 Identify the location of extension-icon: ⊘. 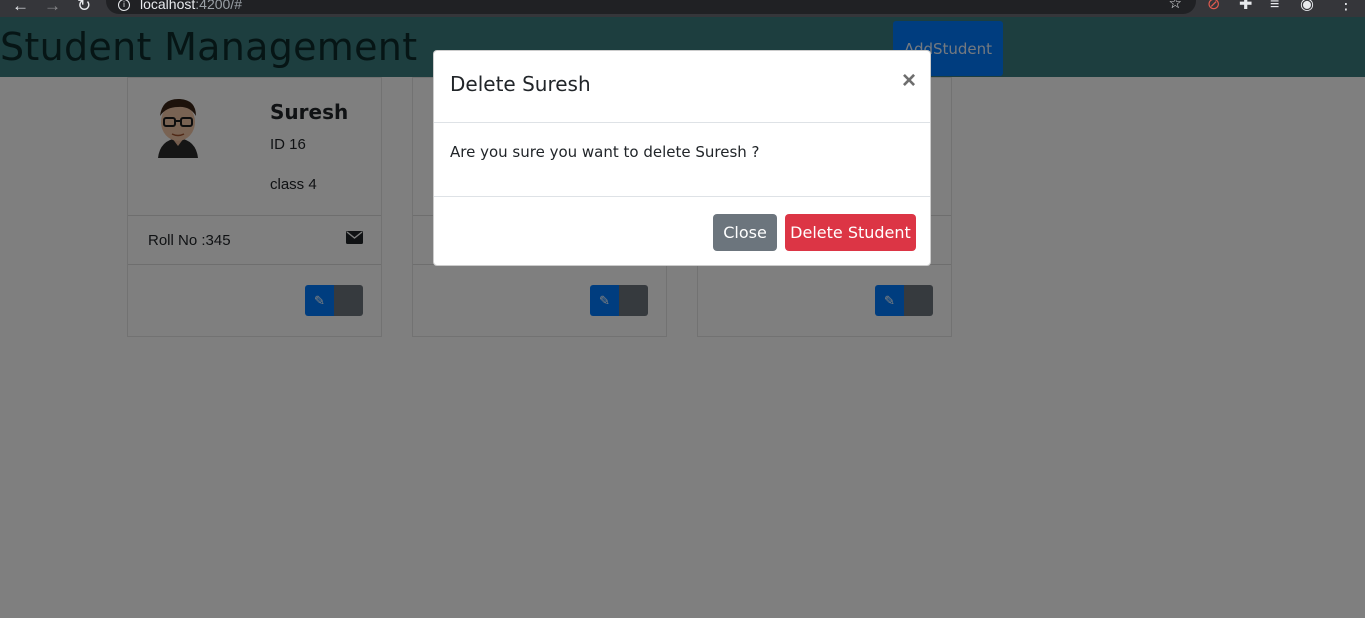
(1213, 7).